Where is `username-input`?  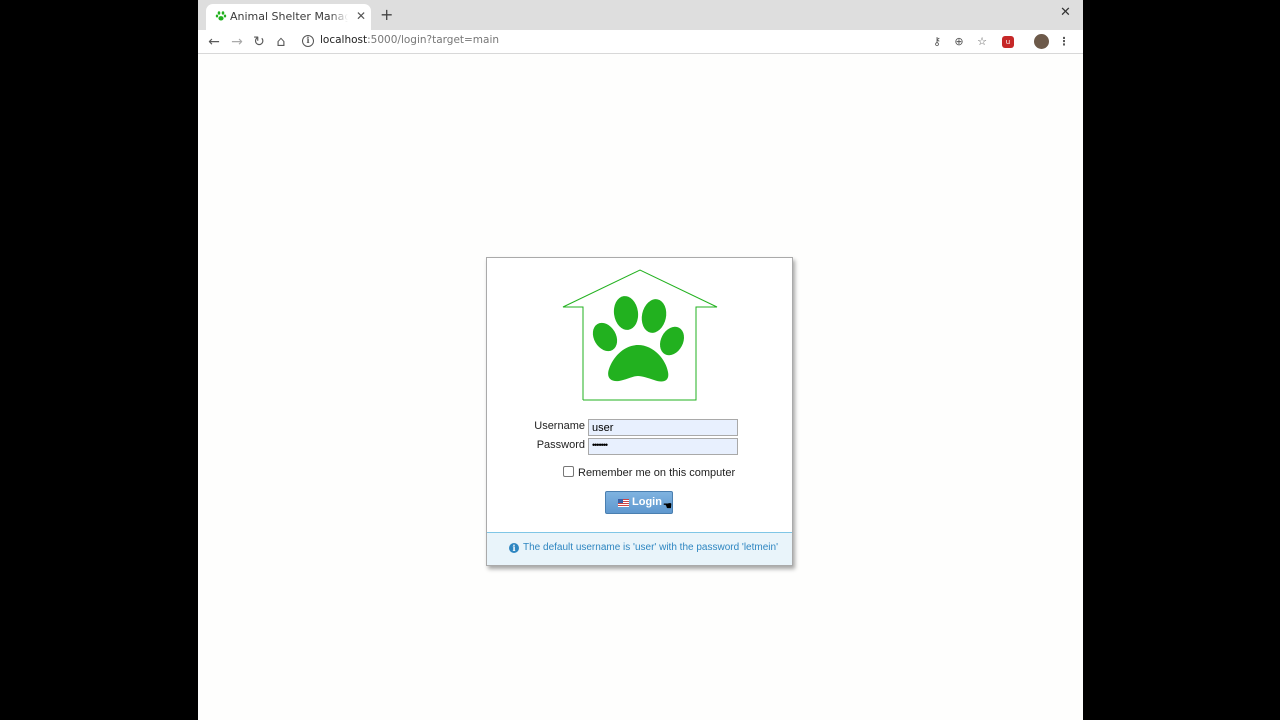 username-input is located at coordinates (663, 427).